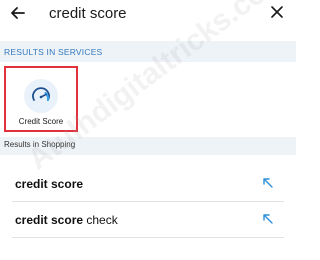  I want to click on services-section-header: RESULTS IN SERVICES, so click(148, 51).